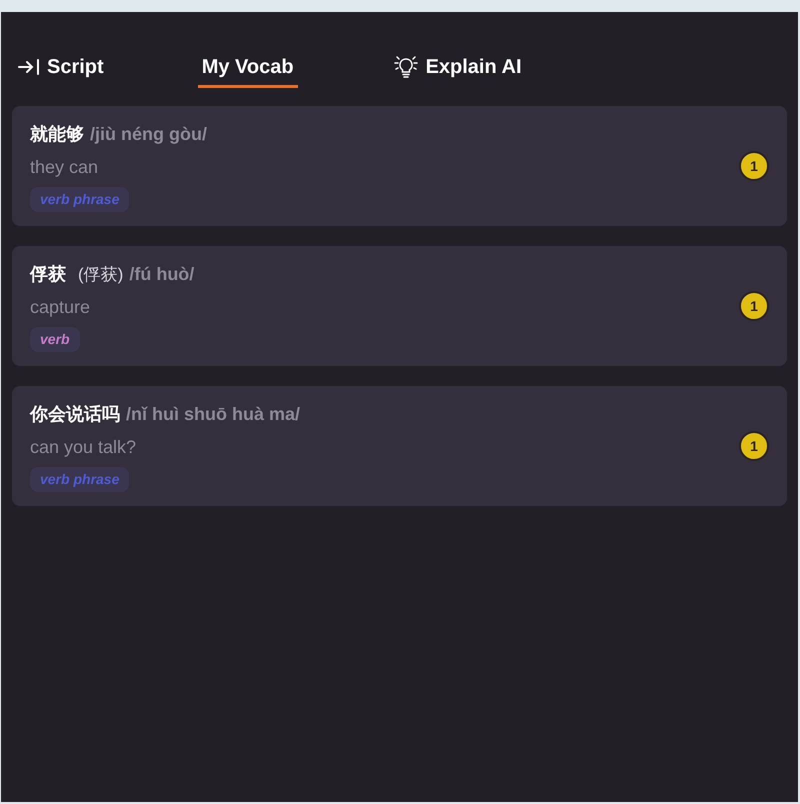  Describe the element at coordinates (29, 66) in the screenshot. I see `collapse-icon` at that location.